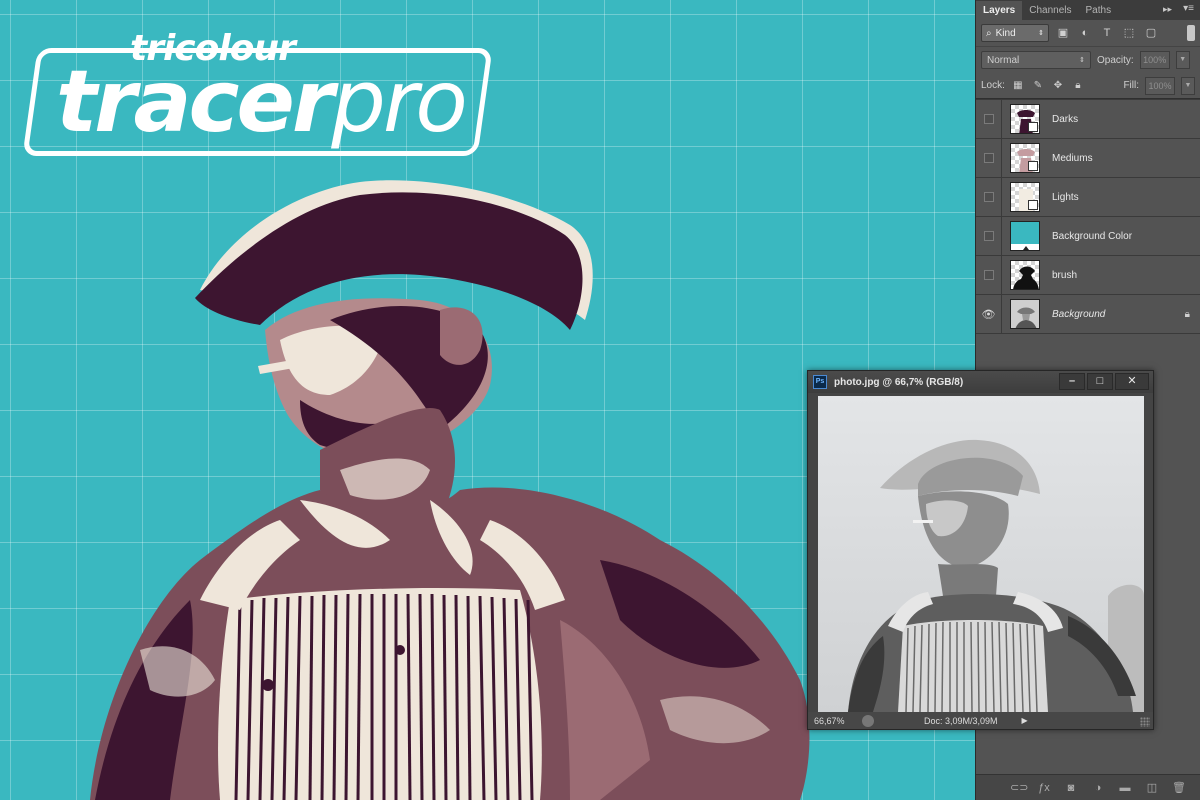  Describe the element at coordinates (1115, 60) in the screenshot. I see `opacity-label: Opacity:` at that location.